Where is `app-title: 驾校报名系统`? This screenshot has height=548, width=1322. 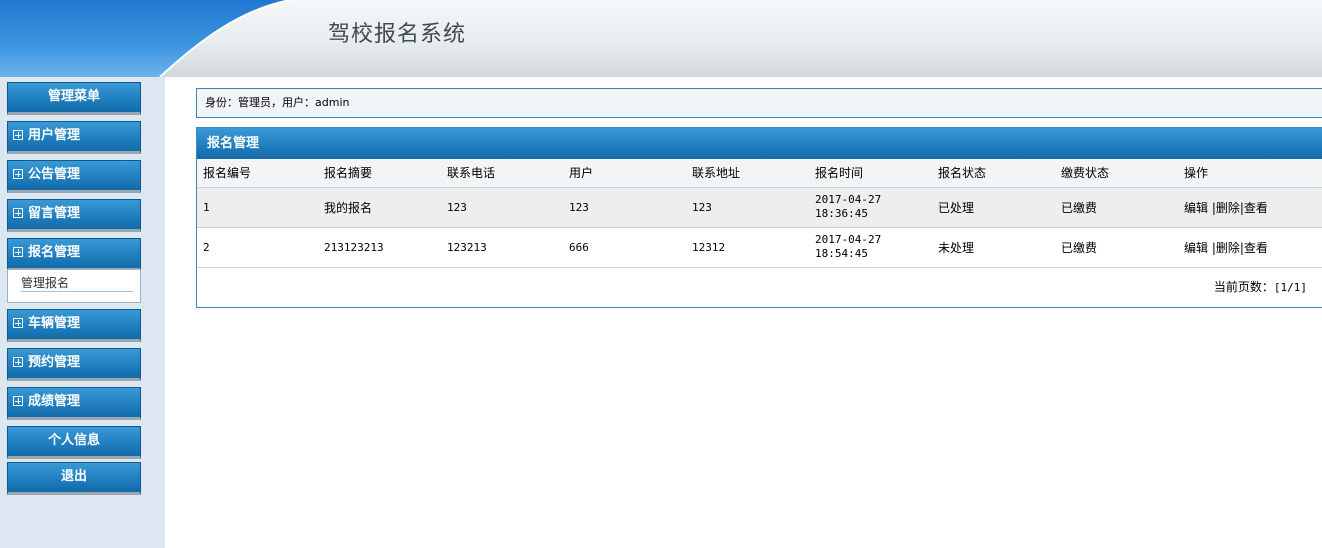
app-title: 驾校报名系统 is located at coordinates (397, 34).